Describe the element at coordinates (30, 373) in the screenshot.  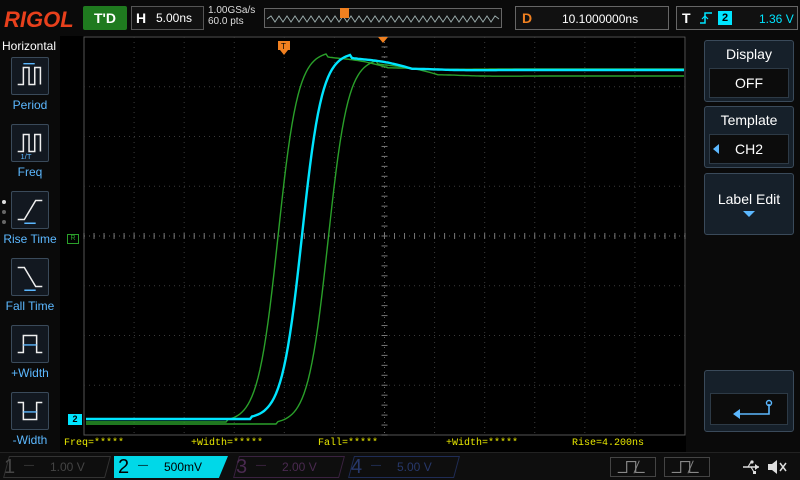
I see `menu-item-label: +Width` at that location.